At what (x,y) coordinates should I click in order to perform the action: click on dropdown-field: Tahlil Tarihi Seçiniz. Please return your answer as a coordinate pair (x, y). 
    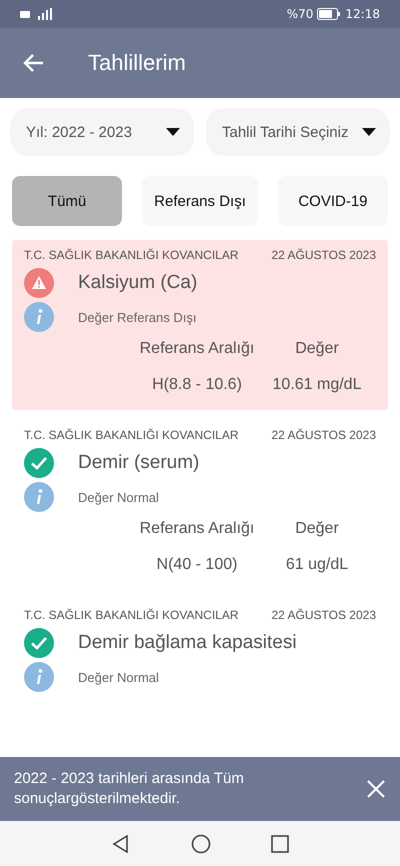
    Looking at the image, I should click on (298, 132).